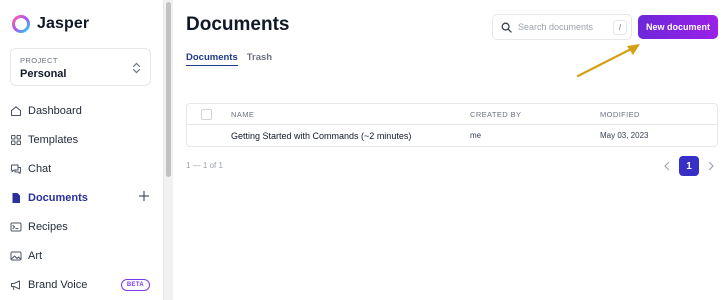 This screenshot has height=300, width=725. I want to click on sidebar-item-label: Documents, so click(58, 197).